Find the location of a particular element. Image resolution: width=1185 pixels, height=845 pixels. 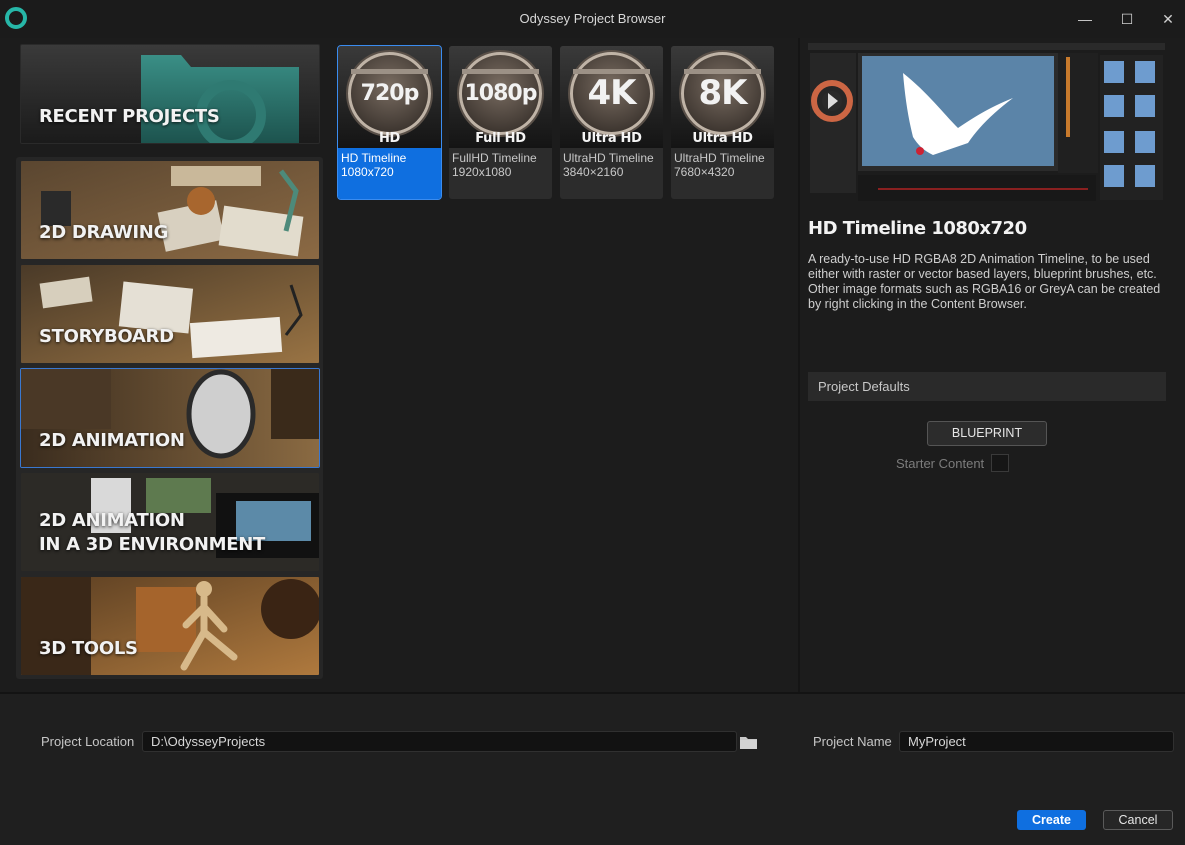

teal-folder-icon is located at coordinates (170, 94).